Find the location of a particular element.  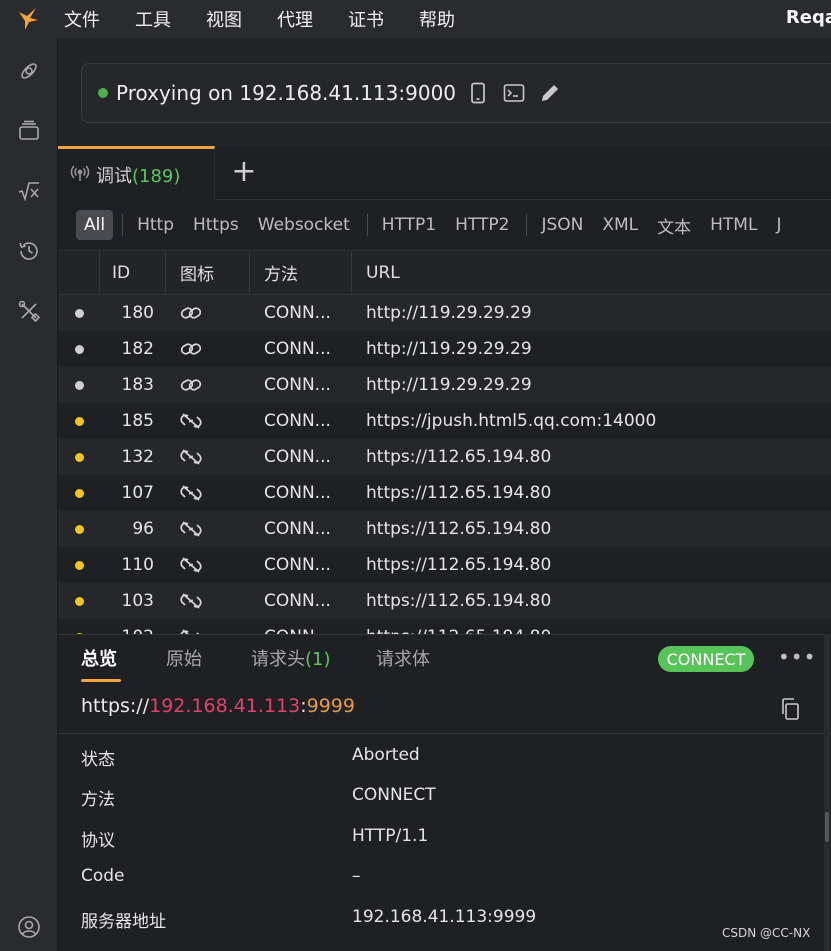

filter-js: J is located at coordinates (778, 225).